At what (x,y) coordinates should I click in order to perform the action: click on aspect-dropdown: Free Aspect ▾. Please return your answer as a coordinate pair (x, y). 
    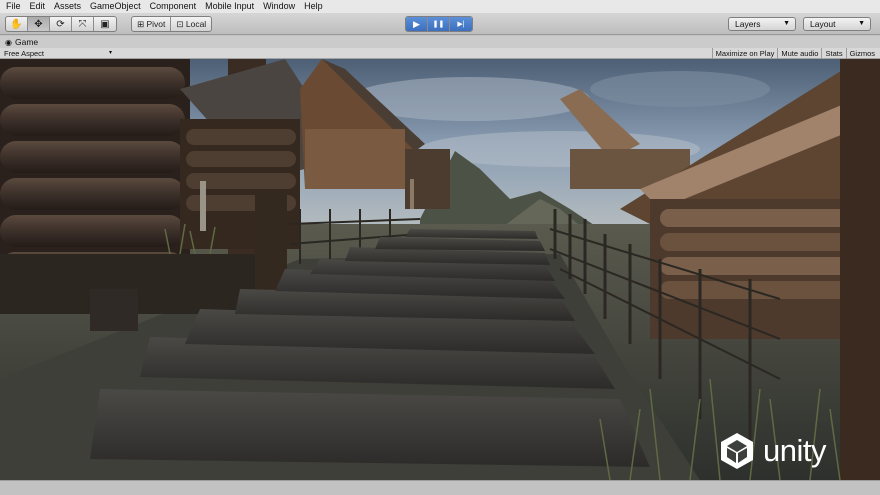
    Looking at the image, I should click on (59, 53).